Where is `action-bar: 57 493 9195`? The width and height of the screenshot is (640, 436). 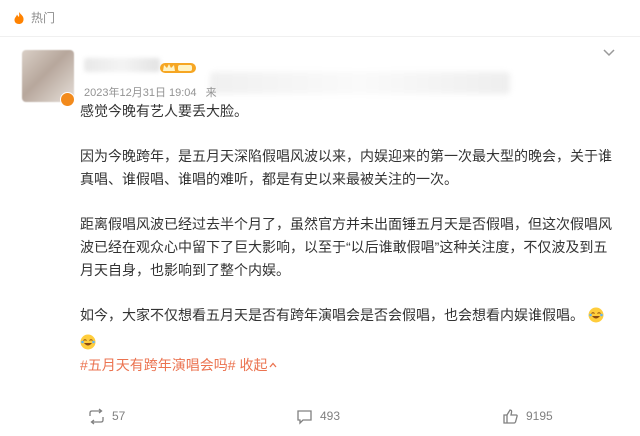
action-bar: 57 493 9195 is located at coordinates (320, 418).